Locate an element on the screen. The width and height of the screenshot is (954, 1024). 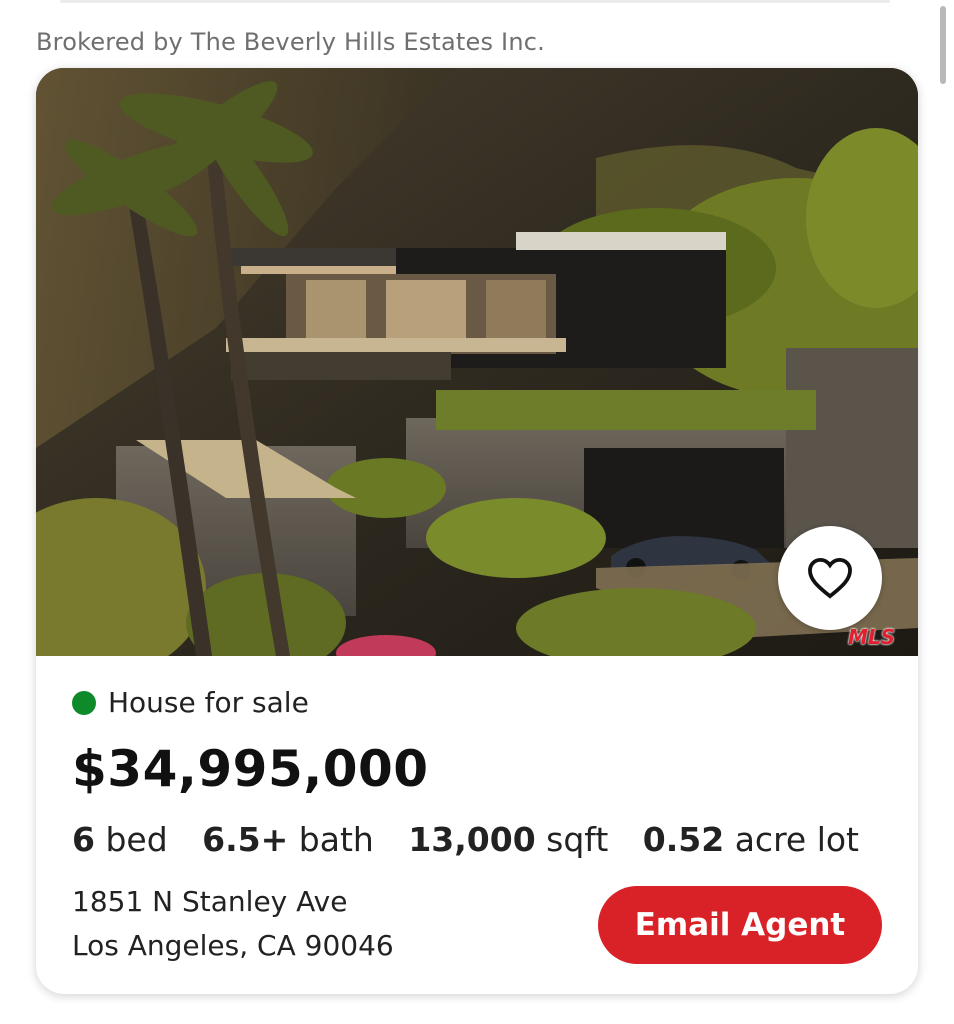
address-city: Los Angeles, CA 90046 is located at coordinates (233, 945).